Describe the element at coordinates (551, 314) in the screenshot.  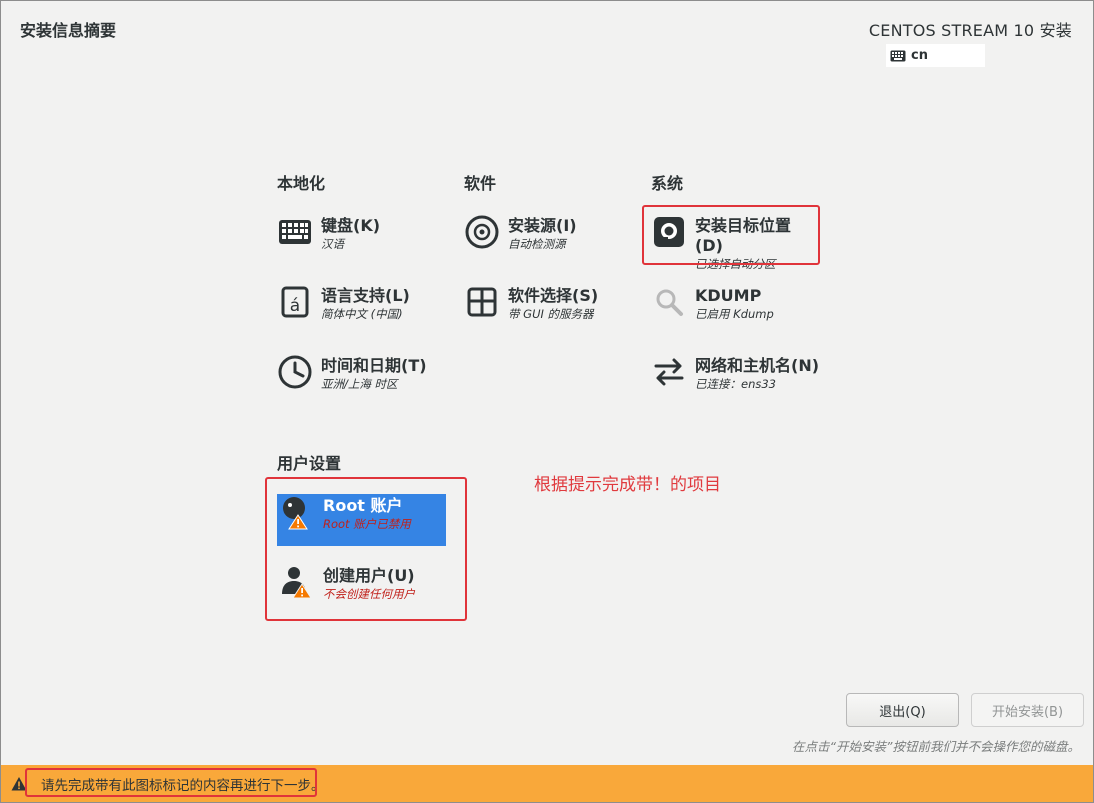
I see `spoke-software-status: 带 GUI 的服务器` at that location.